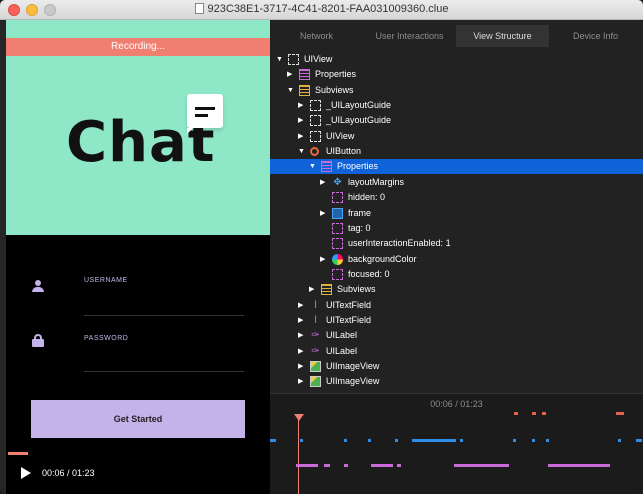 The image size is (643, 494). Describe the element at coordinates (456, 197) in the screenshot. I see `tree-row: hidden: 0` at that location.